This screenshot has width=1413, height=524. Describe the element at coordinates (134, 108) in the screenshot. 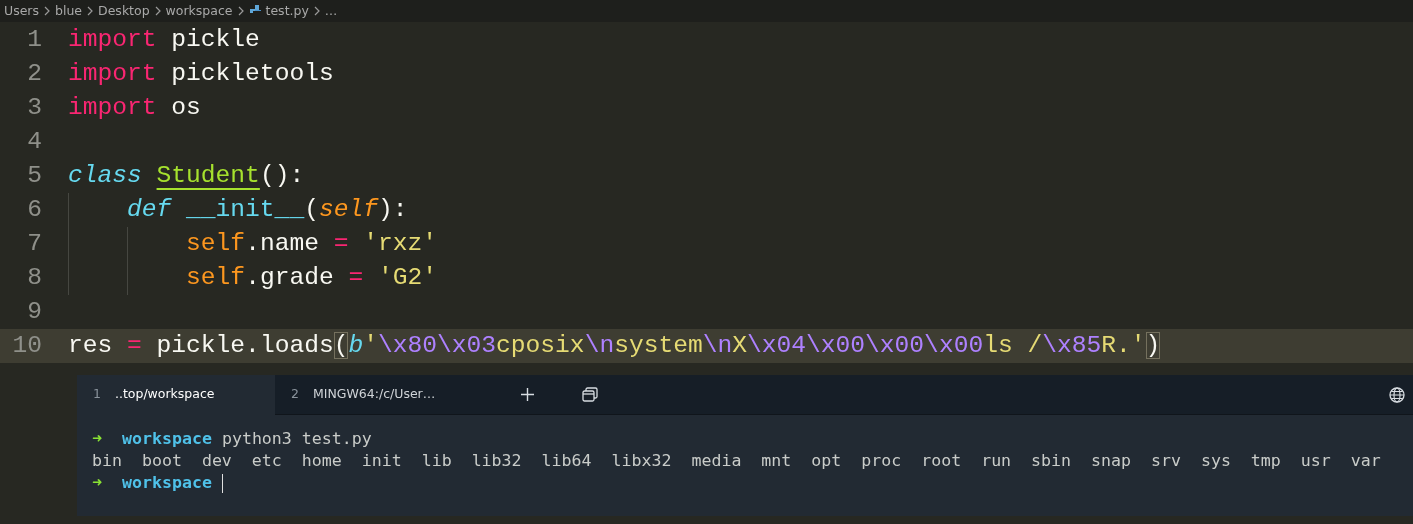

I see `code-line: import os` at that location.